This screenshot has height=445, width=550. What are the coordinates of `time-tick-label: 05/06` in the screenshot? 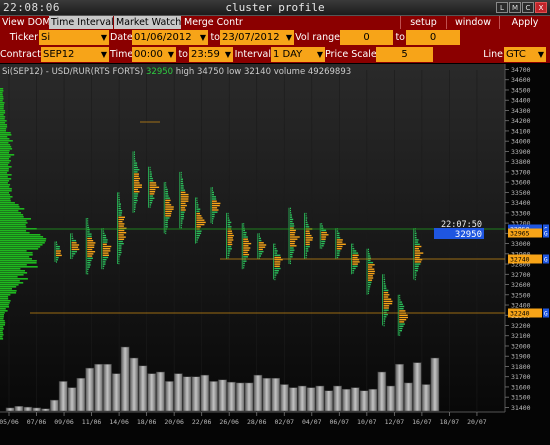 It's located at (9, 422).